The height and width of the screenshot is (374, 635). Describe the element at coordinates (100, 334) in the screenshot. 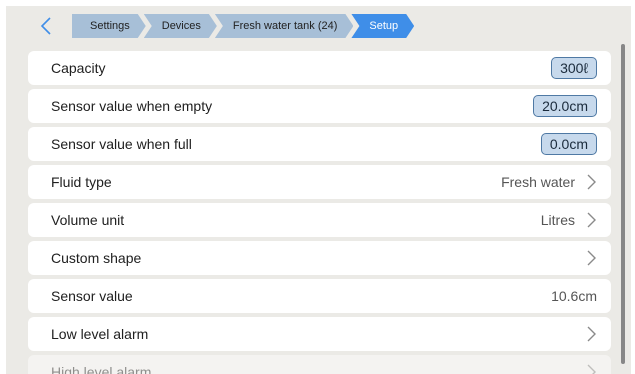

I see `row-label: Low level alarm` at that location.